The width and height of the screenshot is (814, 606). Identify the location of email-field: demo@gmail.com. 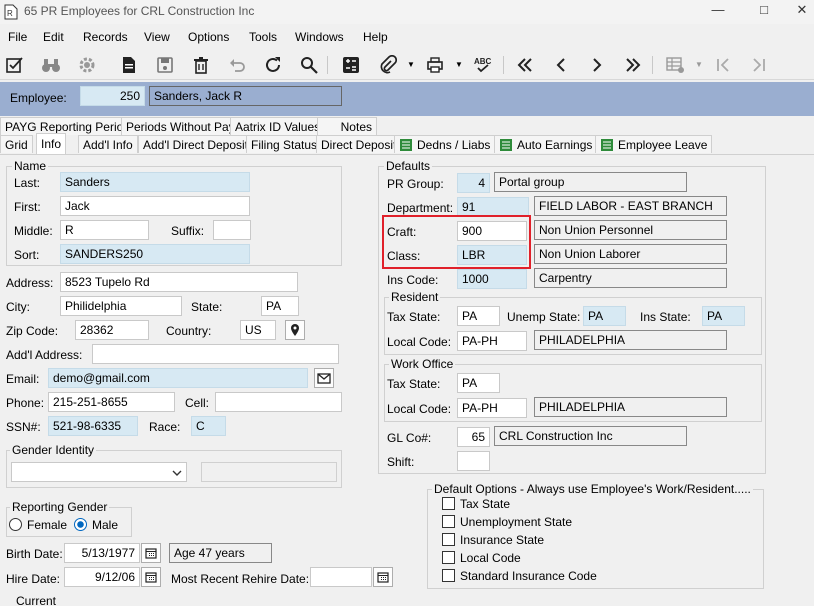
(178, 378).